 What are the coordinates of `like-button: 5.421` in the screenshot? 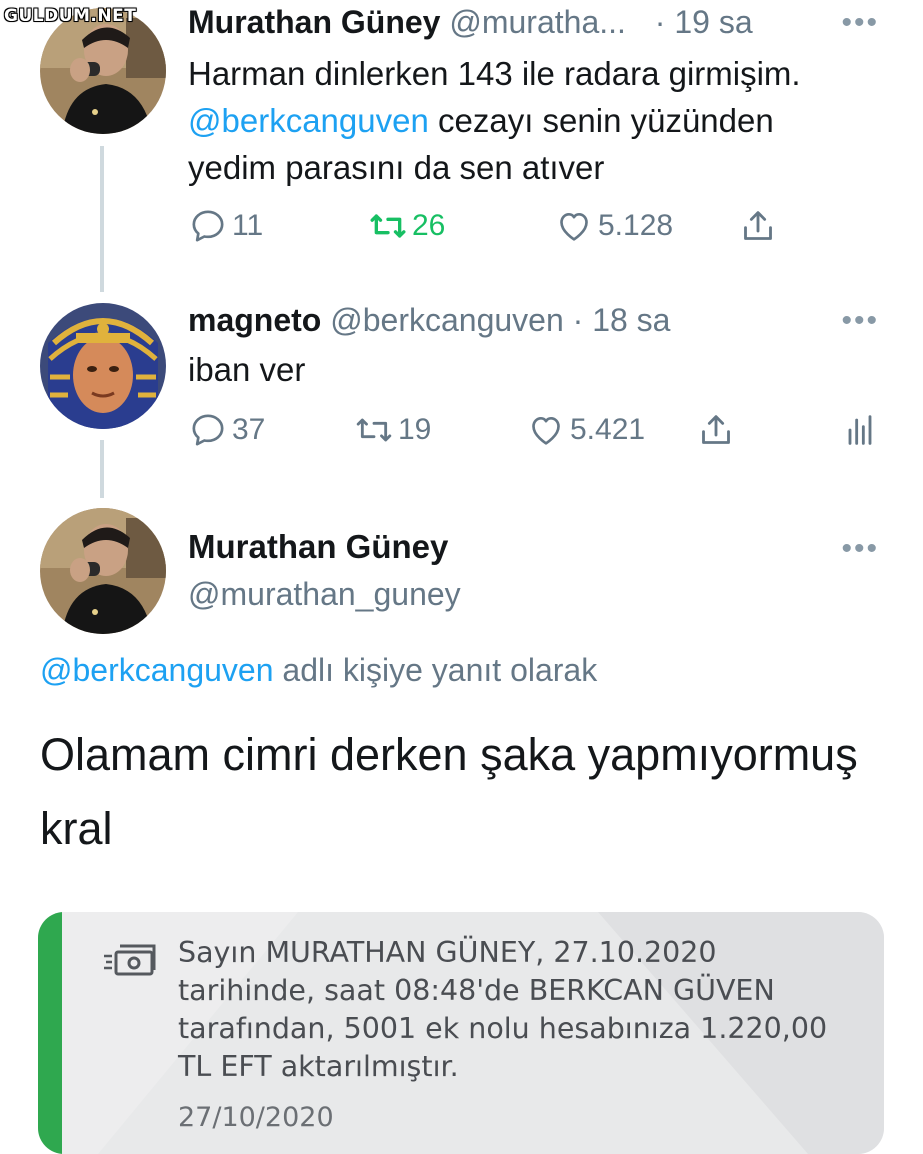 It's located at (585, 430).